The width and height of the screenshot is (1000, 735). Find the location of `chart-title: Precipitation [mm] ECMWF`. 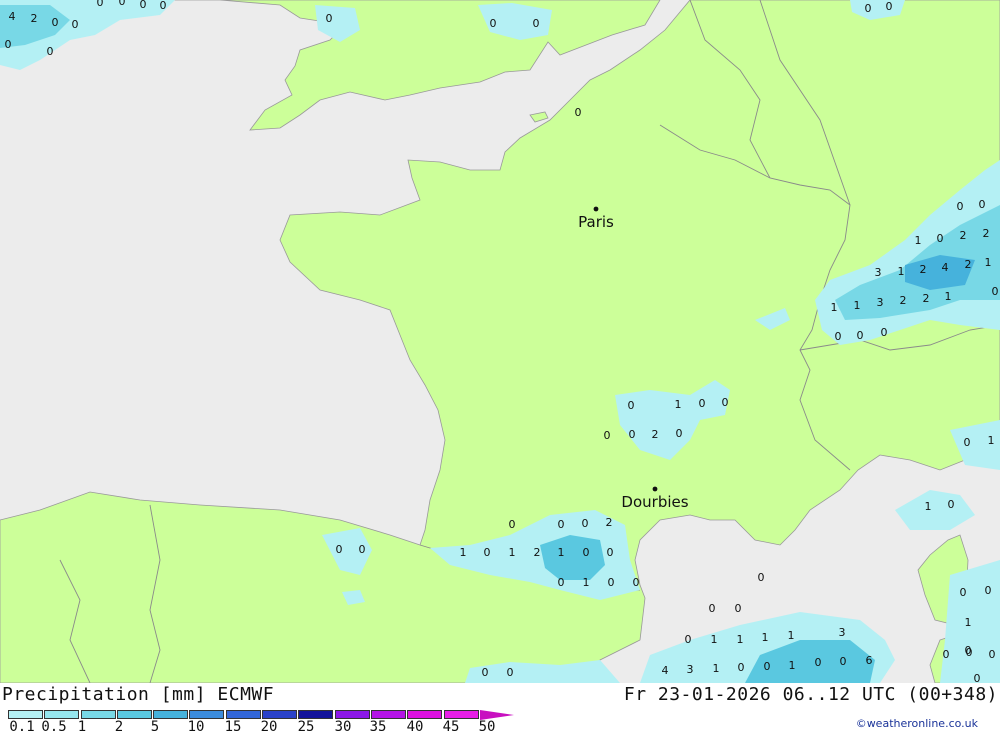

chart-title: Precipitation [mm] ECMWF is located at coordinates (138, 694).